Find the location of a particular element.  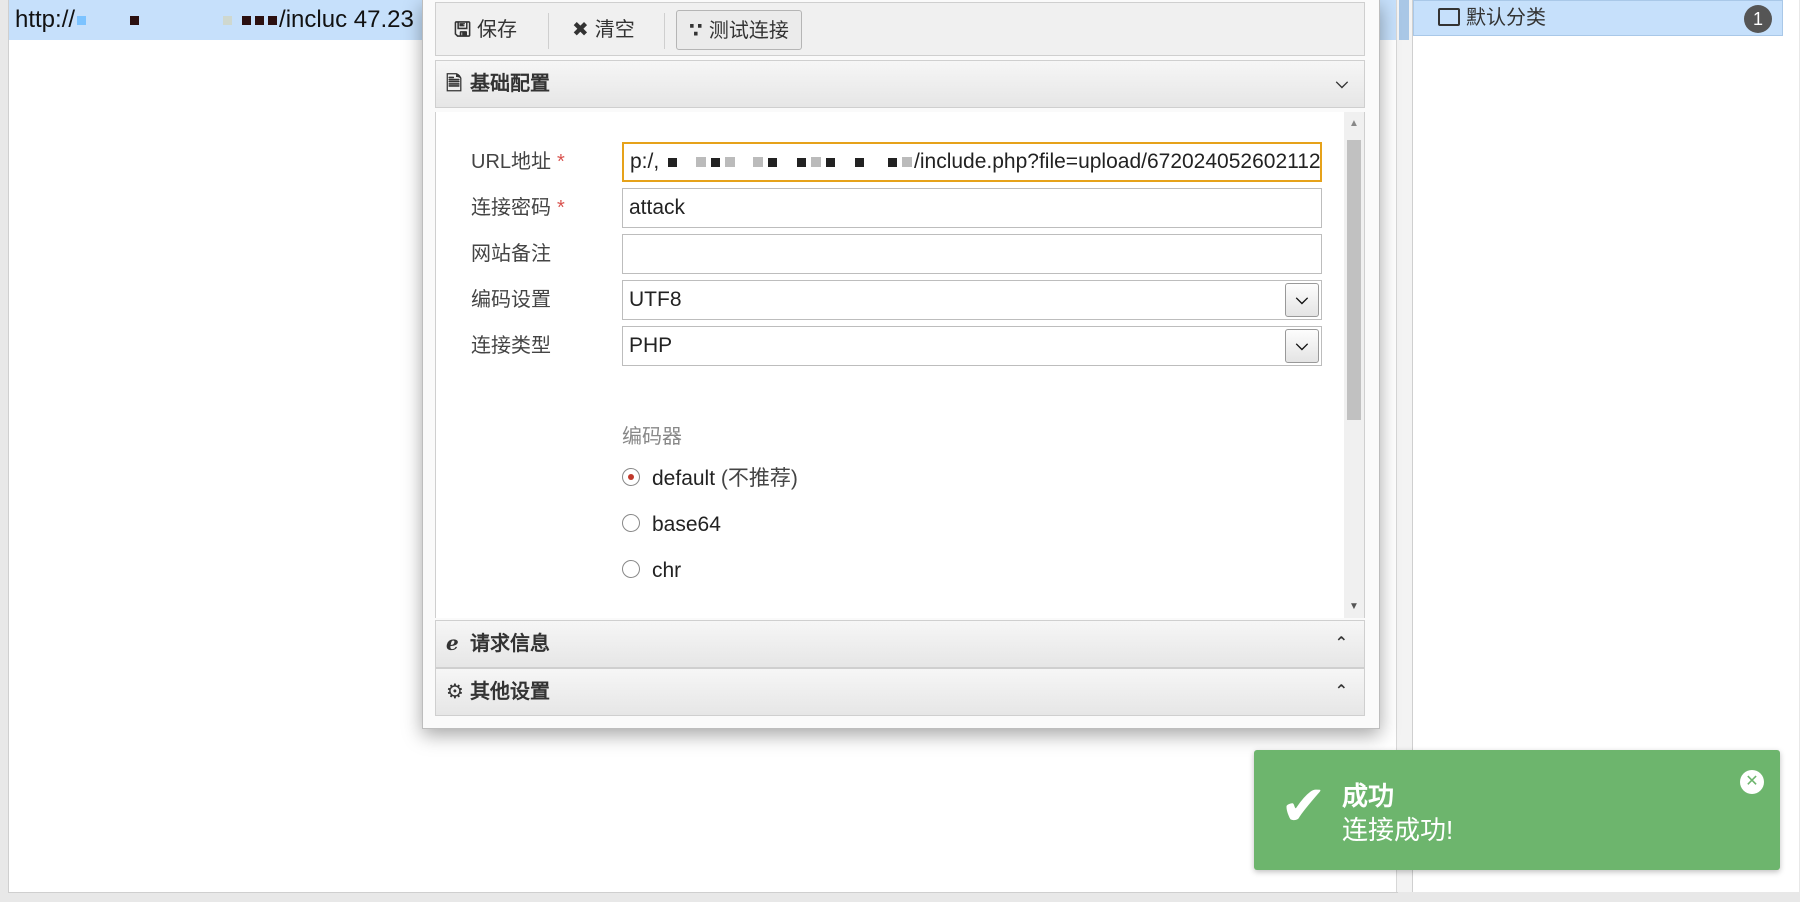

row-url-middle: /incluc is located at coordinates (313, 19).